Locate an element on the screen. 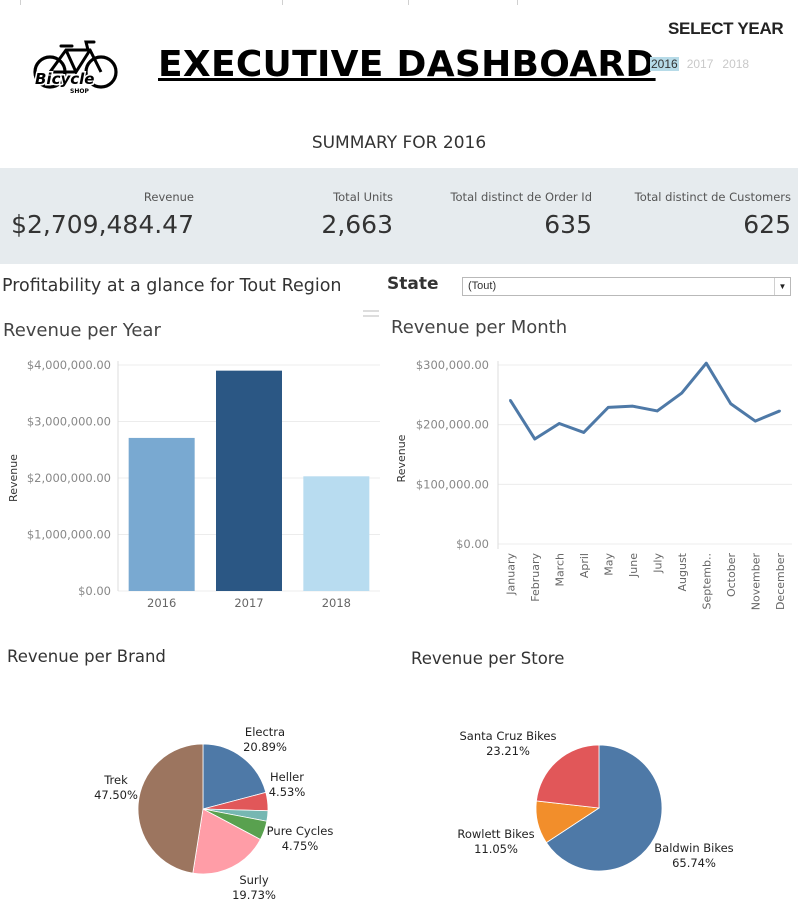  bicycle-shop-logo: Bicycle SHOP is located at coordinates (76, 68).